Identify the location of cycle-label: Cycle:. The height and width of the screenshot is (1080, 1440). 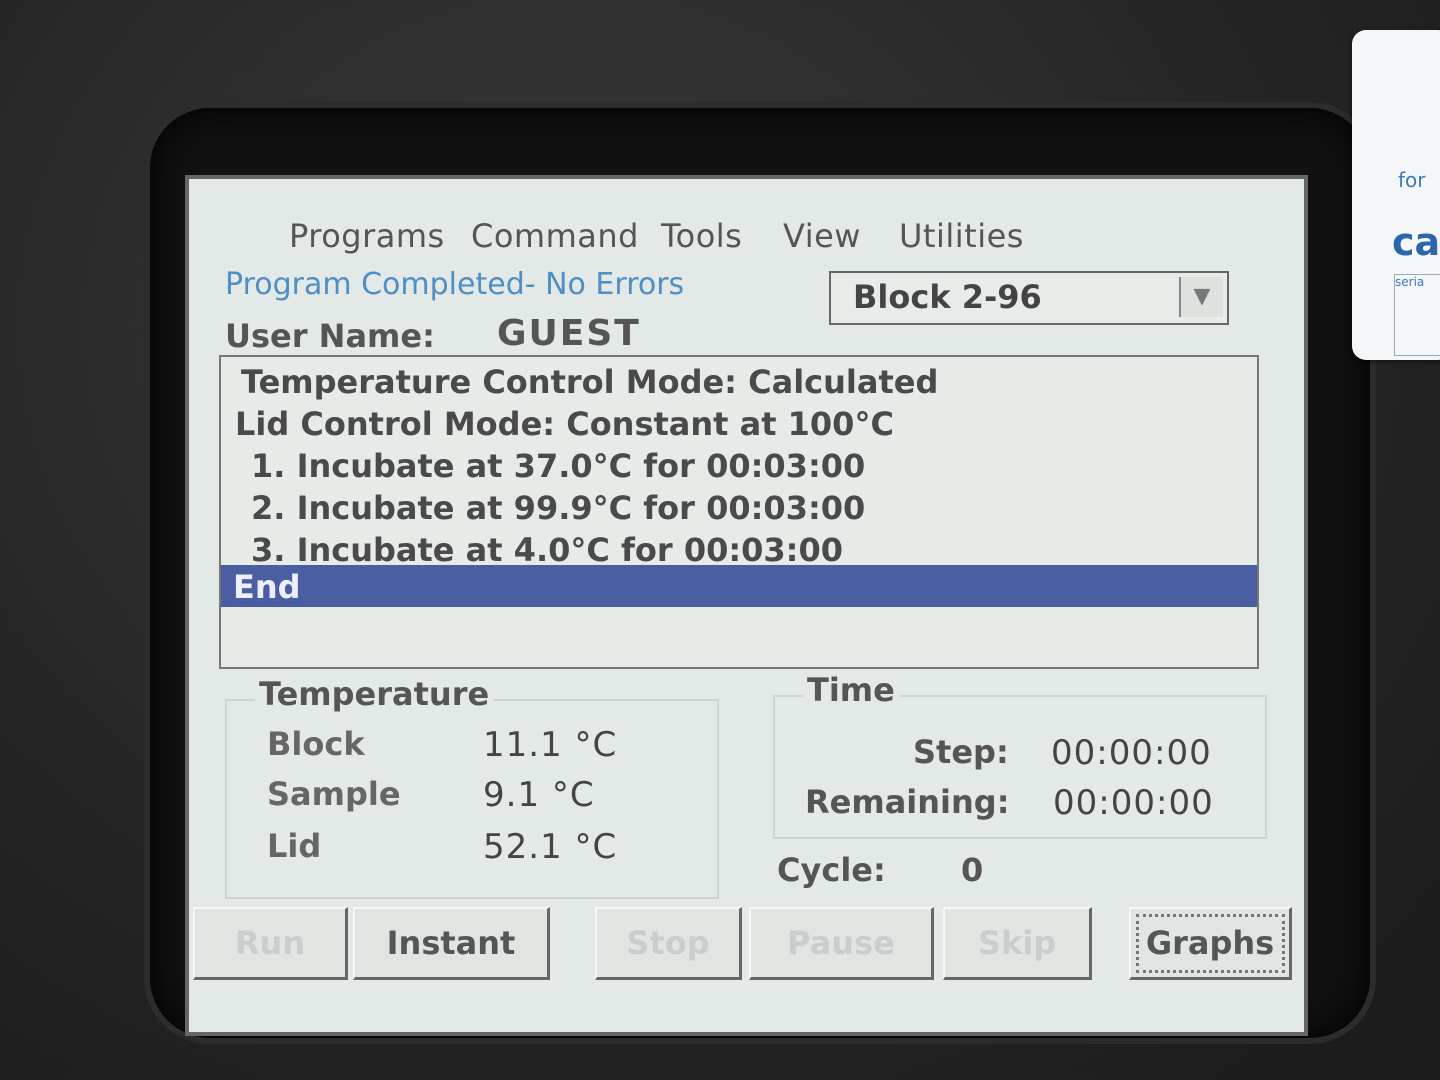
(831, 870).